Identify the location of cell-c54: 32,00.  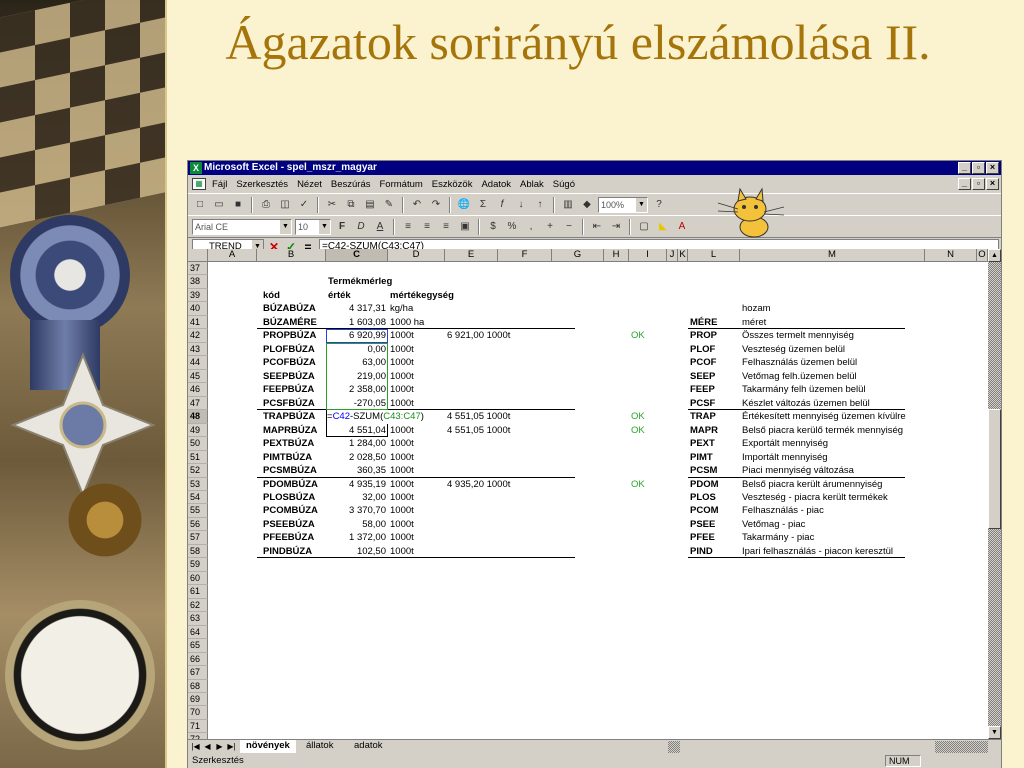
(357, 497).